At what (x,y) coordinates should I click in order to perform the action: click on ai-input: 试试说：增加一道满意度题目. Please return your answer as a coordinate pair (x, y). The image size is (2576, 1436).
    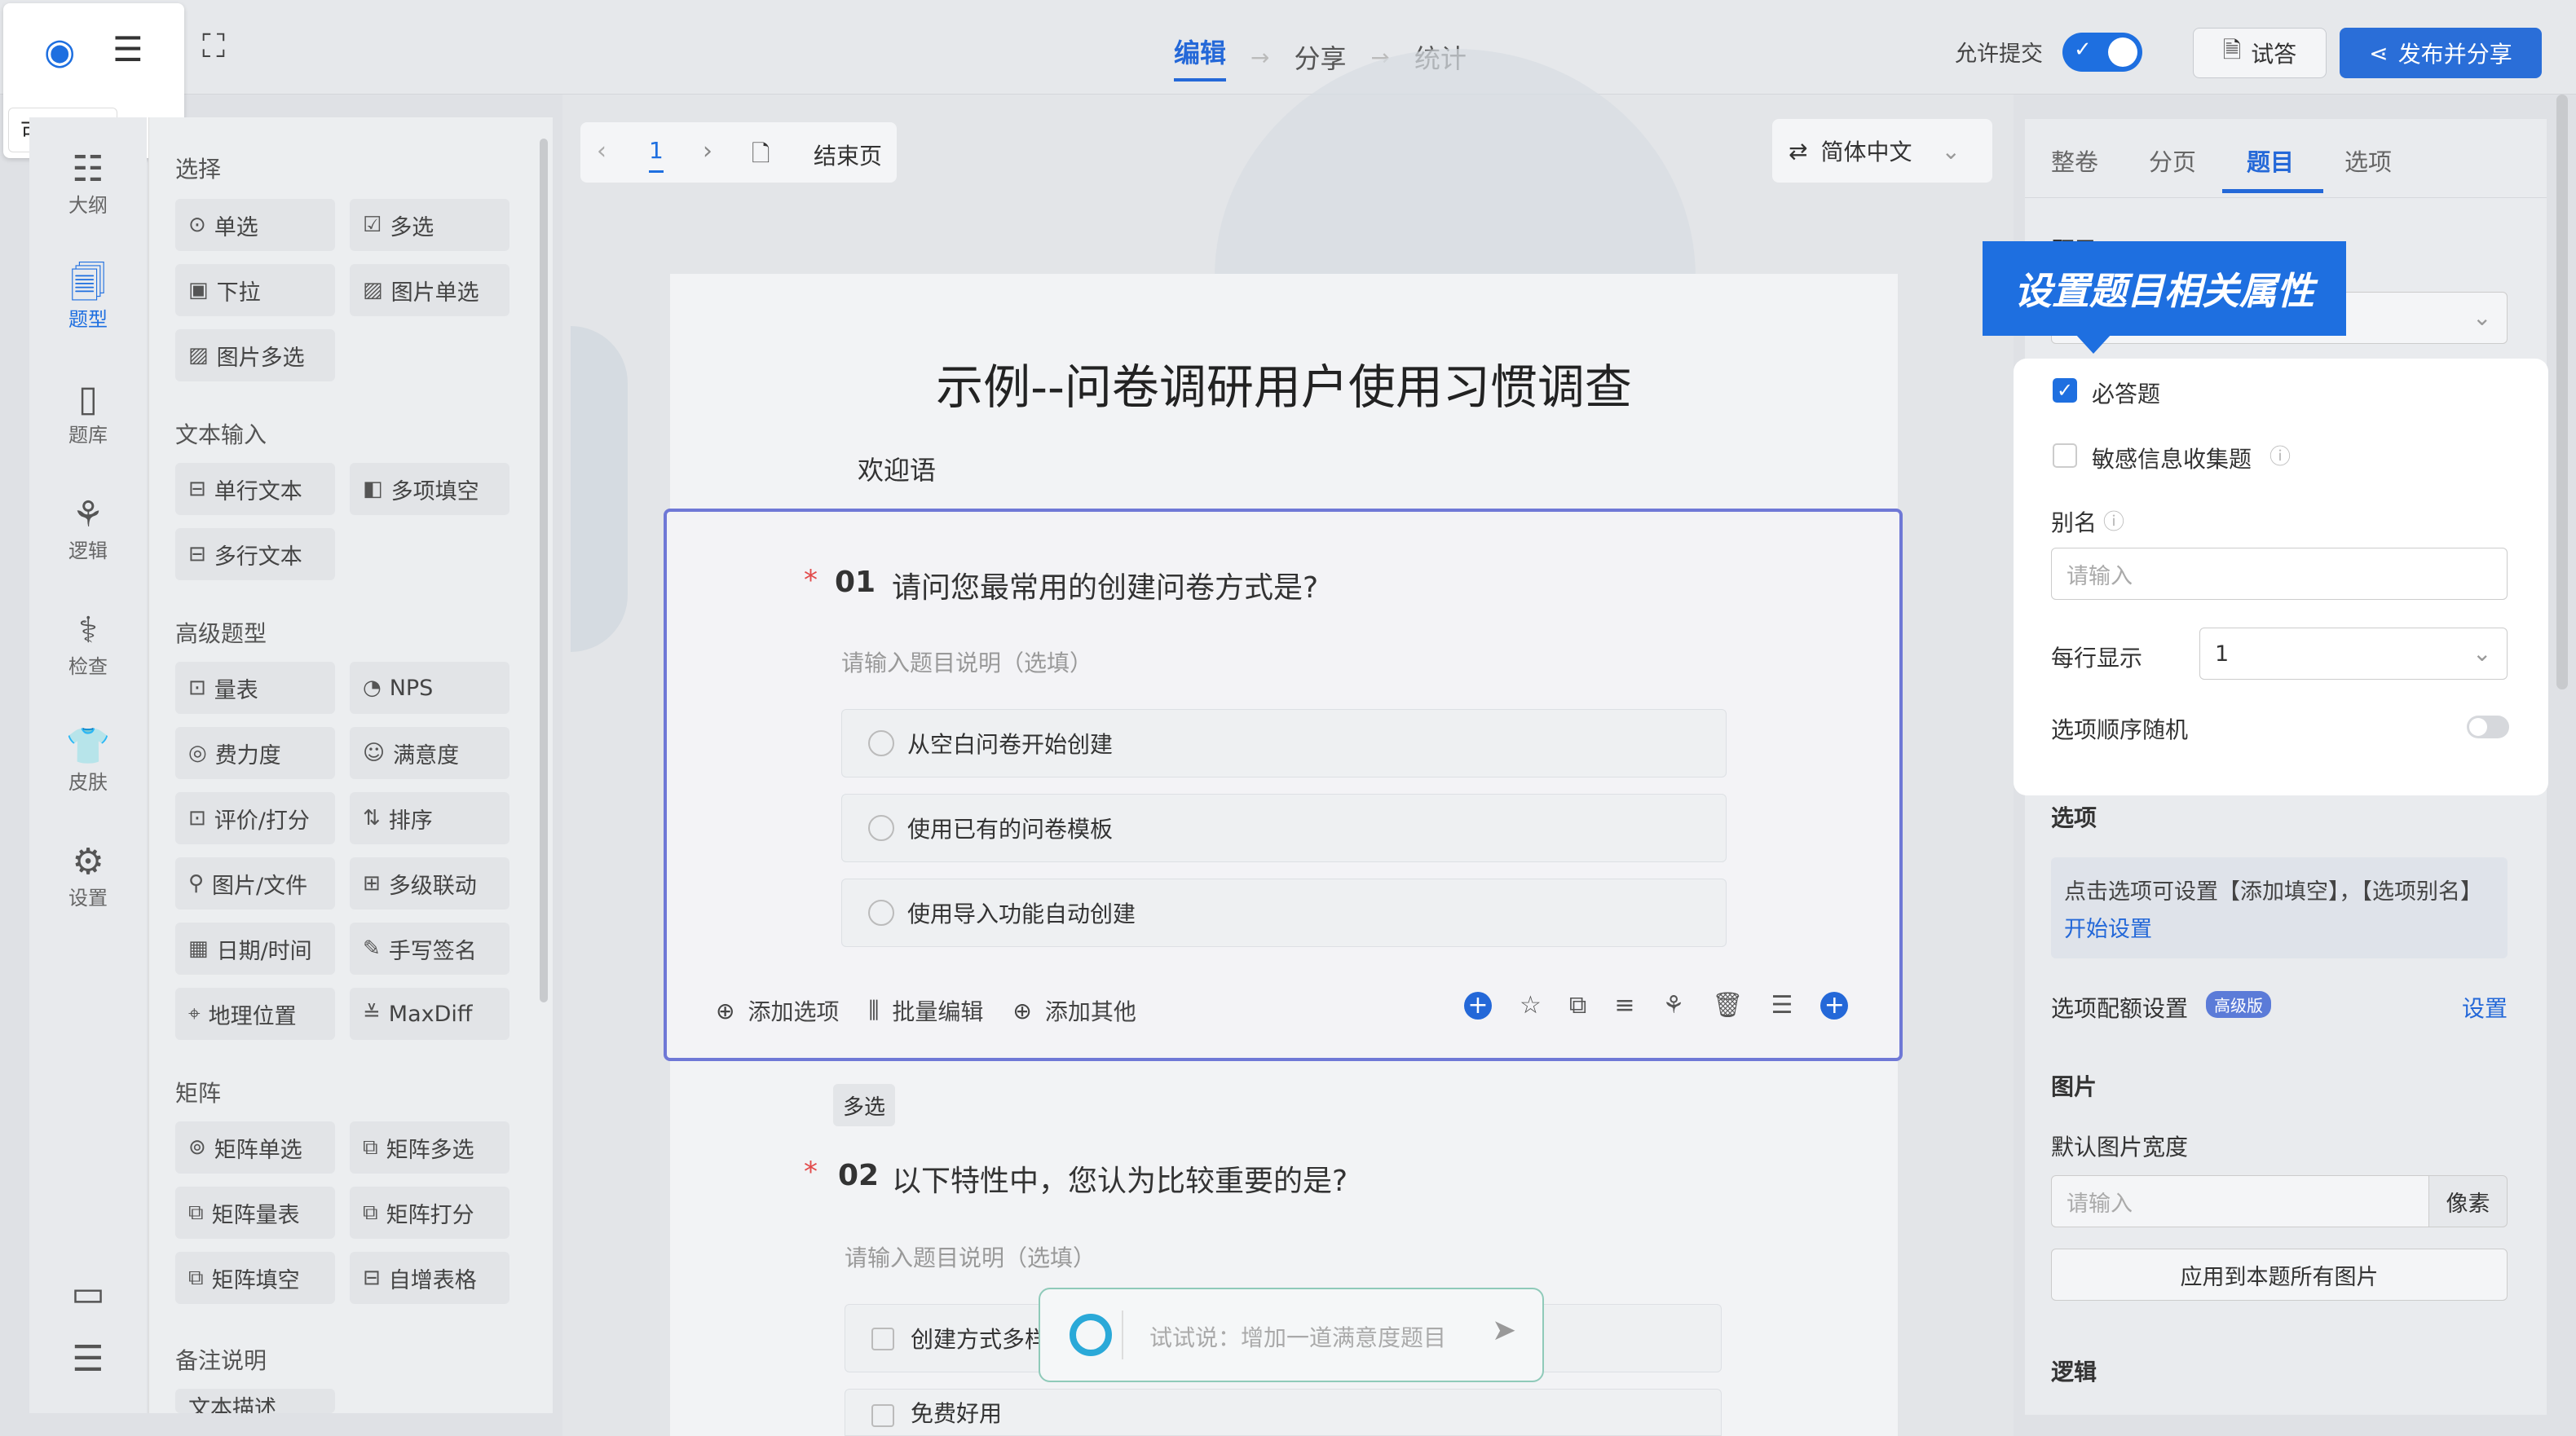
    Looking at the image, I should click on (1297, 1336).